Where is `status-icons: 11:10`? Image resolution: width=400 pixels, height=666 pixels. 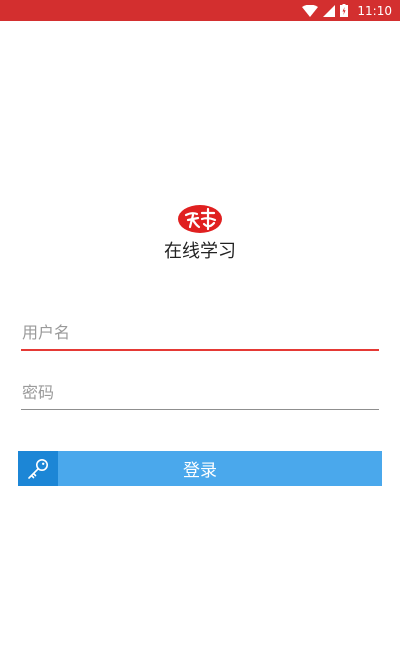 status-icons: 11:10 is located at coordinates (347, 10).